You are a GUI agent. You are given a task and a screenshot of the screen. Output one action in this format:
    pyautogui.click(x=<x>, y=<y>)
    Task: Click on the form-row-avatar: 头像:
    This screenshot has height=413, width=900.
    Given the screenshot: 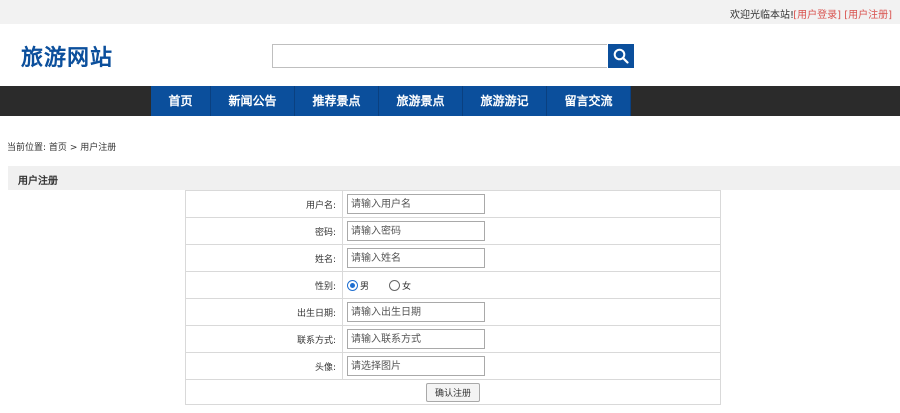 What is the action you would take?
    pyautogui.click(x=453, y=366)
    